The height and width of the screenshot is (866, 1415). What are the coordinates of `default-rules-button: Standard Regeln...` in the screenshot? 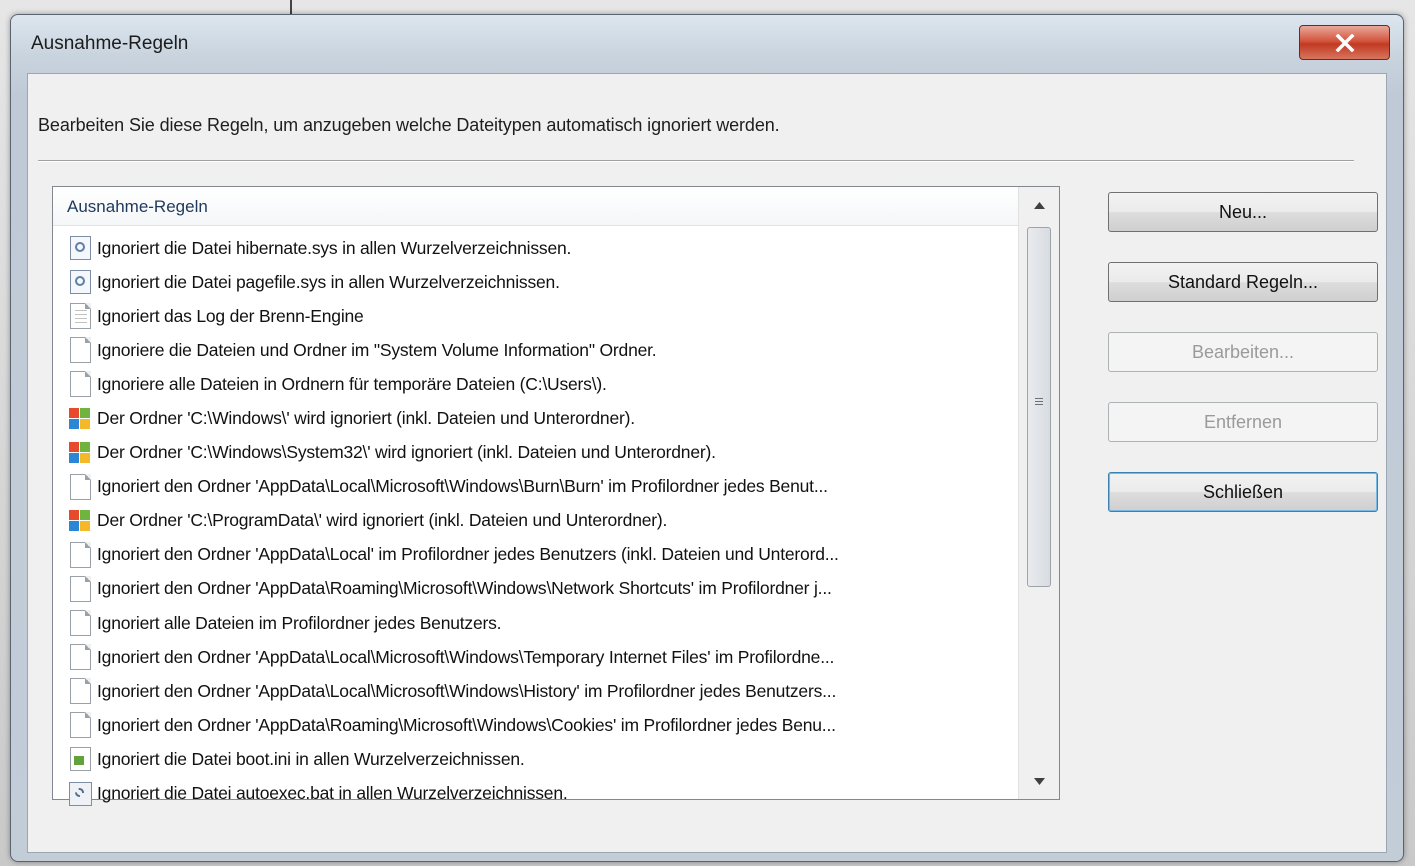 It's located at (1243, 282).